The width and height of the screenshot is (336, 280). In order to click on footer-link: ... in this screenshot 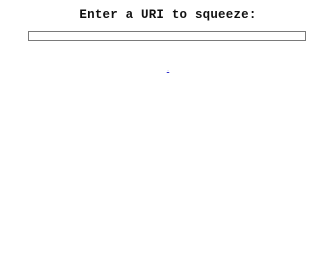, I will do `click(168, 70)`.